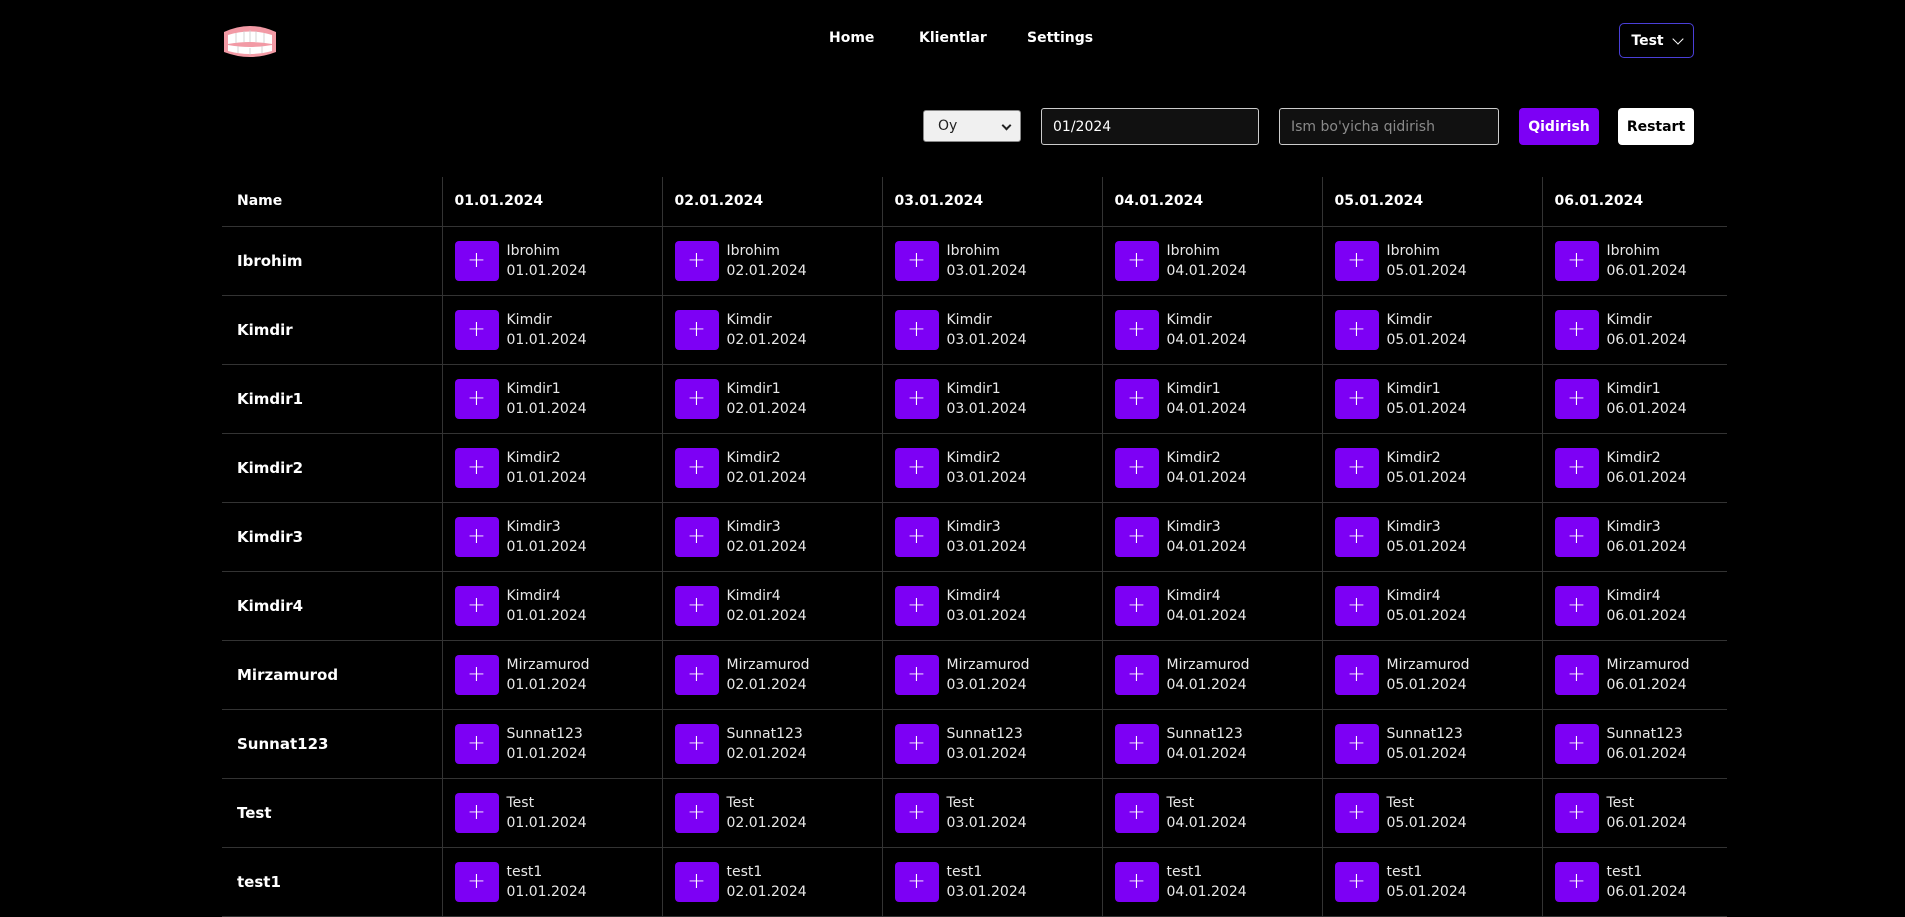 The image size is (1905, 917). What do you see at coordinates (1212, 675) in the screenshot?
I see `appointment-cell: + Mirzamurod 04.01.2024` at bounding box center [1212, 675].